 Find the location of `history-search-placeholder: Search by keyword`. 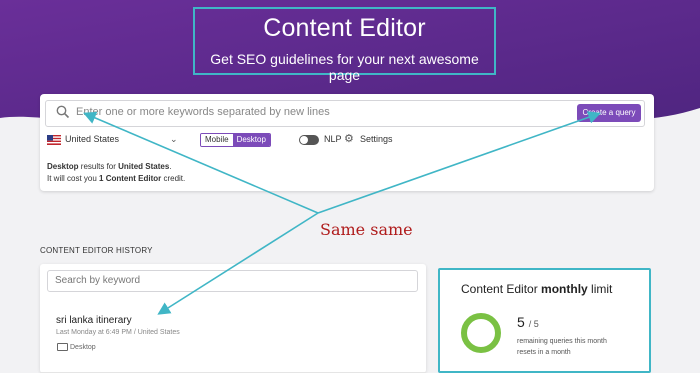

history-search-placeholder: Search by keyword is located at coordinates (98, 280).